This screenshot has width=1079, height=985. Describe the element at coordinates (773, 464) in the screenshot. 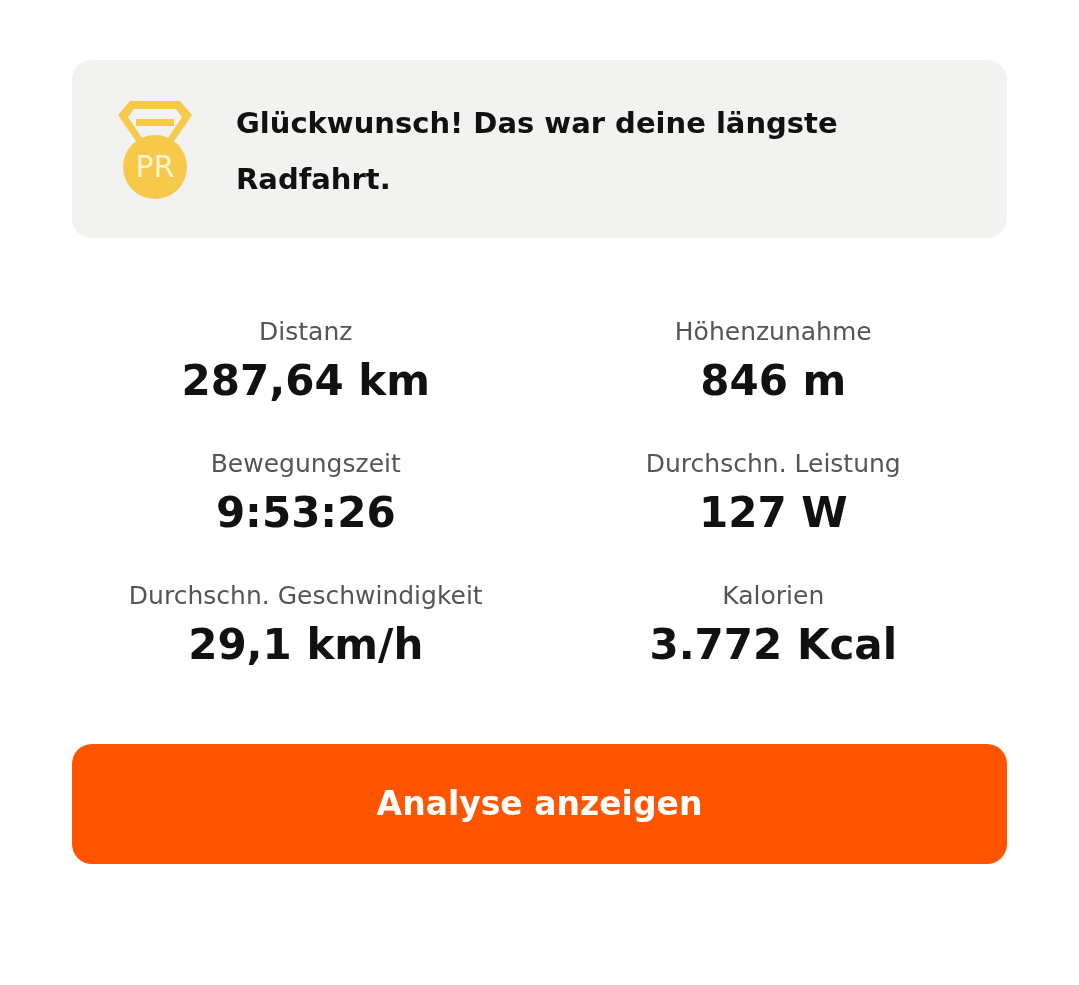

I see `stat-label: Durchschn. Leistung` at that location.